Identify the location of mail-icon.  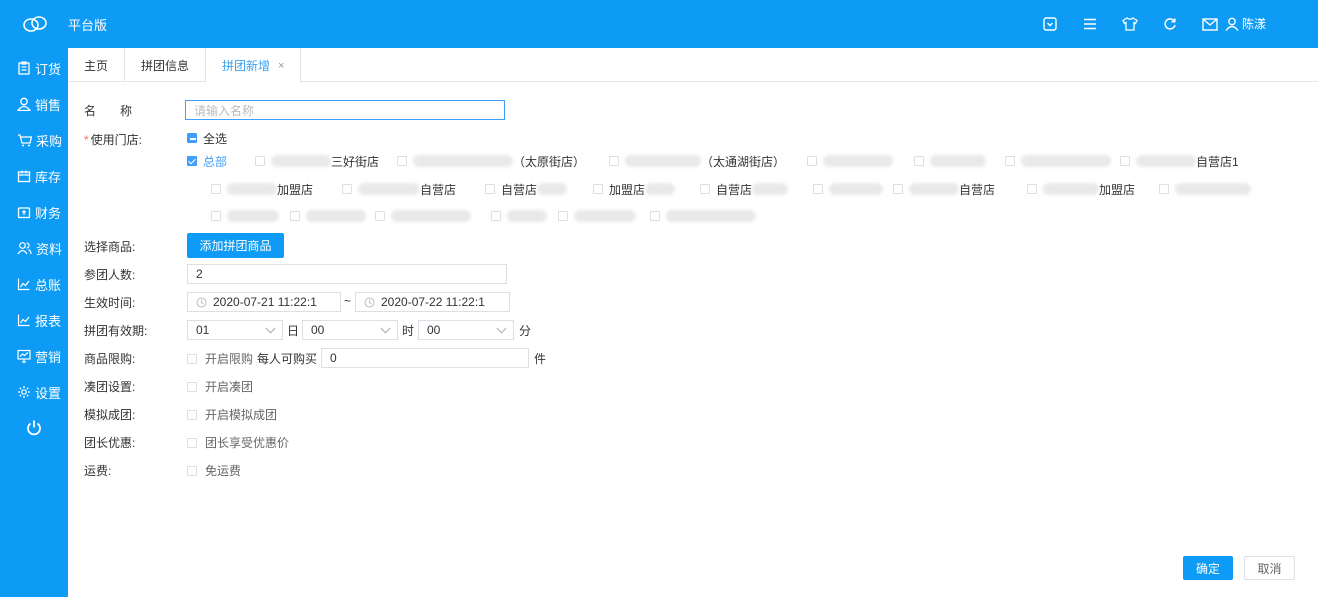
(1210, 24).